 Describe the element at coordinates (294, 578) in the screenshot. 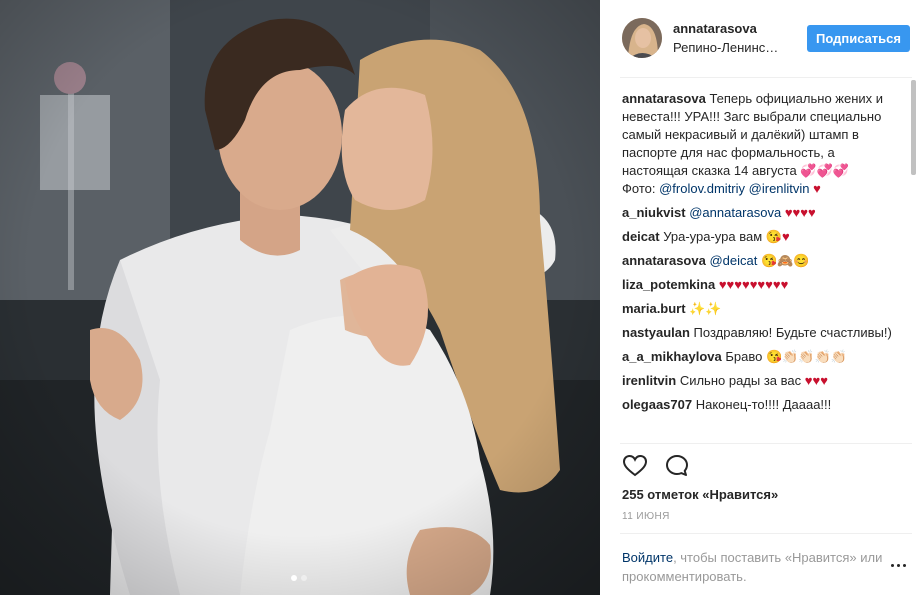

I see `carousel-dot-active` at that location.